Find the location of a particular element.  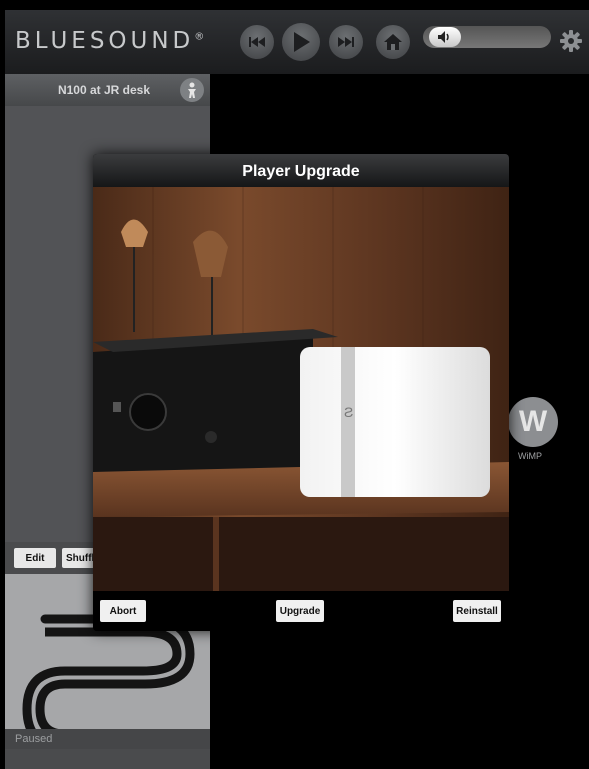

upgrade-button: Upgrade is located at coordinates (300, 611).